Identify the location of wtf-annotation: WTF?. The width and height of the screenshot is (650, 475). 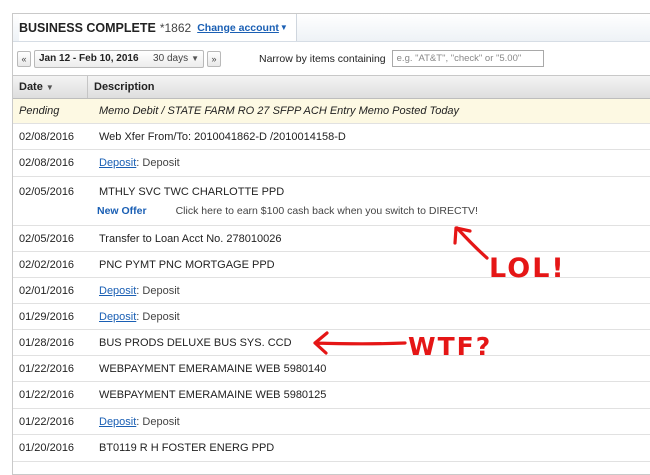
(450, 346).